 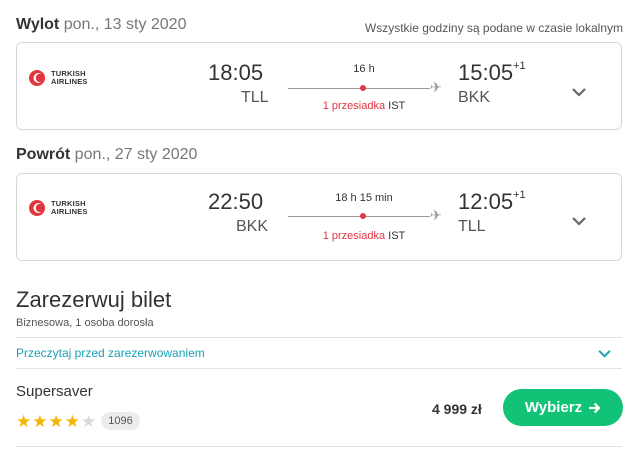 I want to click on select-button-label: Wybierz, so click(x=553, y=407).